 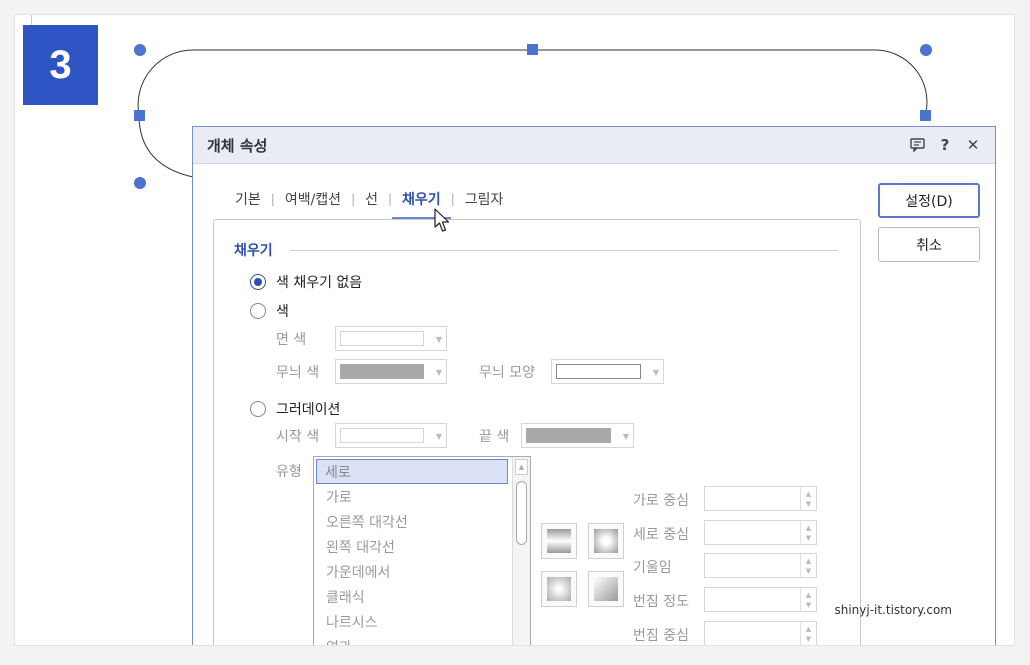 I want to click on listbox-scrollbar: ▲, so click(x=521, y=551).